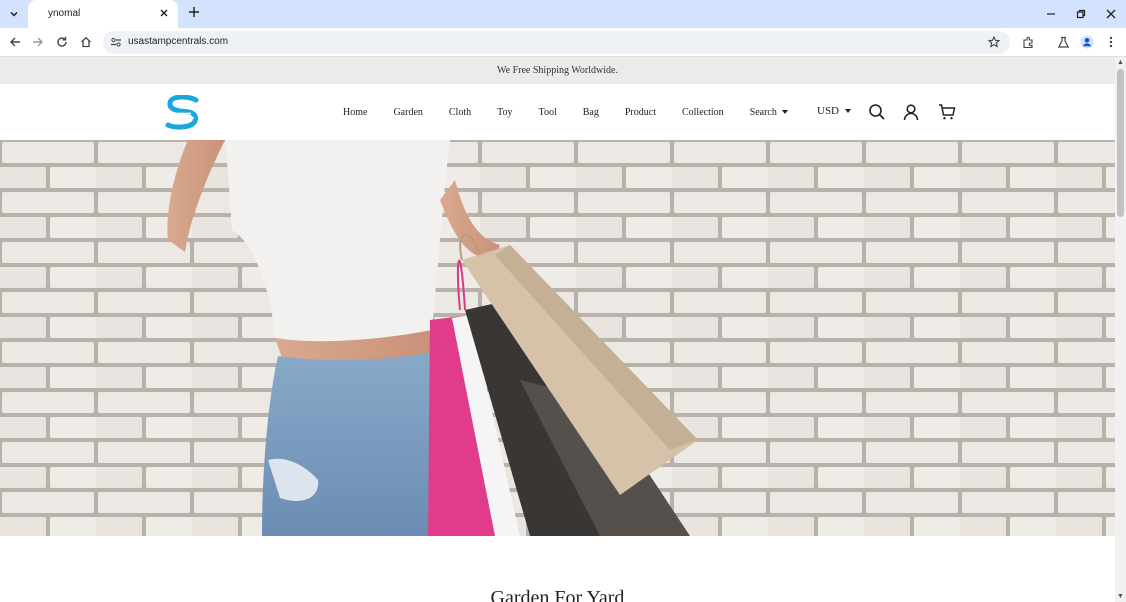  What do you see at coordinates (86, 42) in the screenshot?
I see `home-icon` at bounding box center [86, 42].